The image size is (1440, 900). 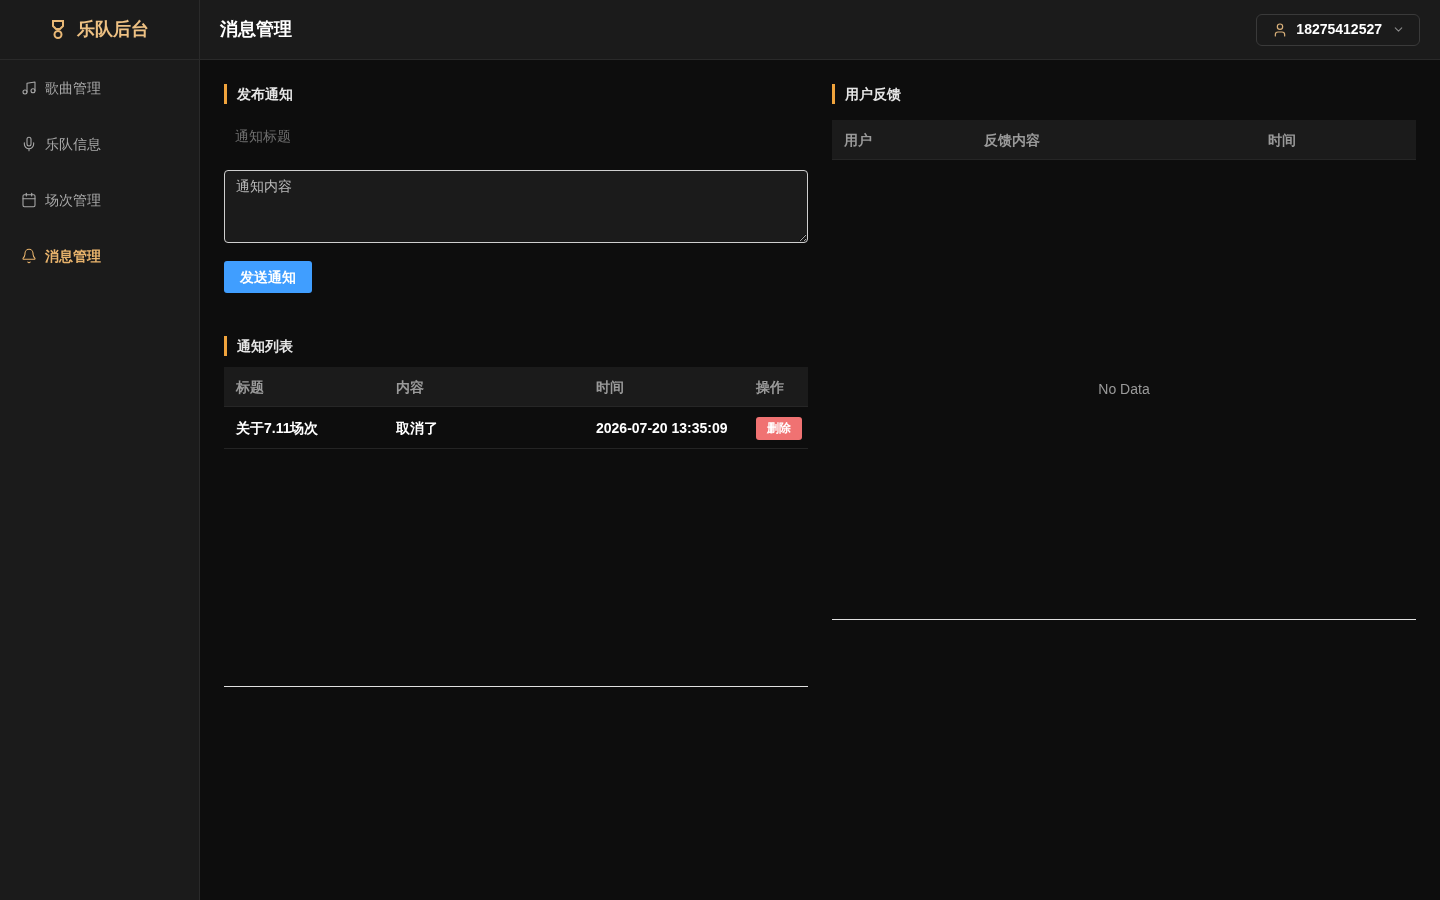 What do you see at coordinates (29, 88) in the screenshot?
I see `music-notes-icon` at bounding box center [29, 88].